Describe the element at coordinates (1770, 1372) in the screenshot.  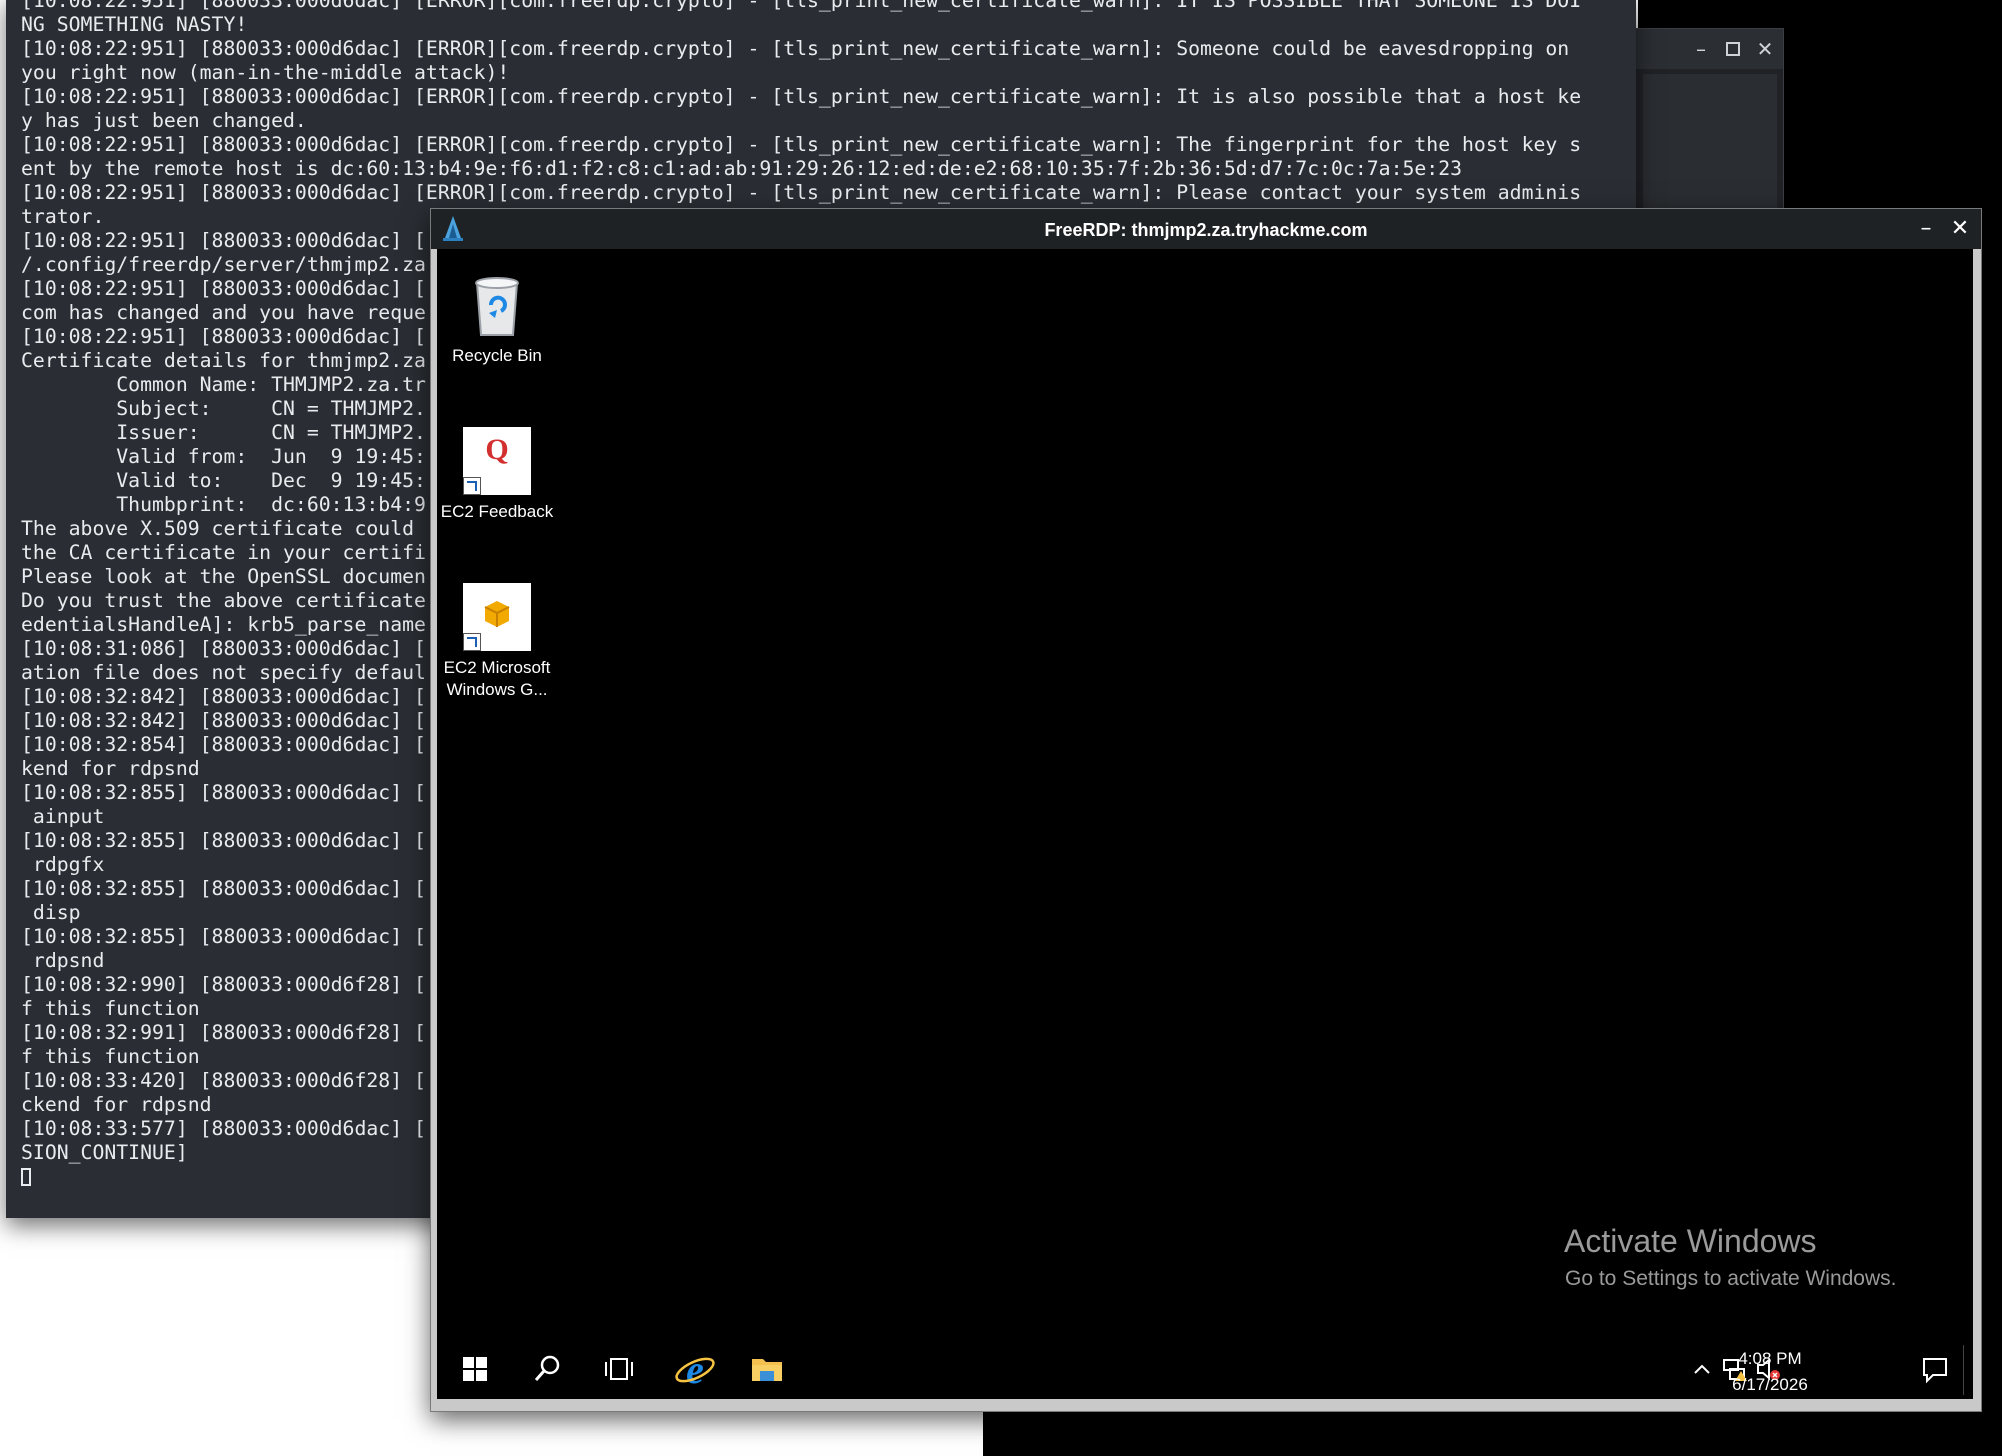
I see `taskbar-clock: 4:08 PM 6/17/2026` at that location.